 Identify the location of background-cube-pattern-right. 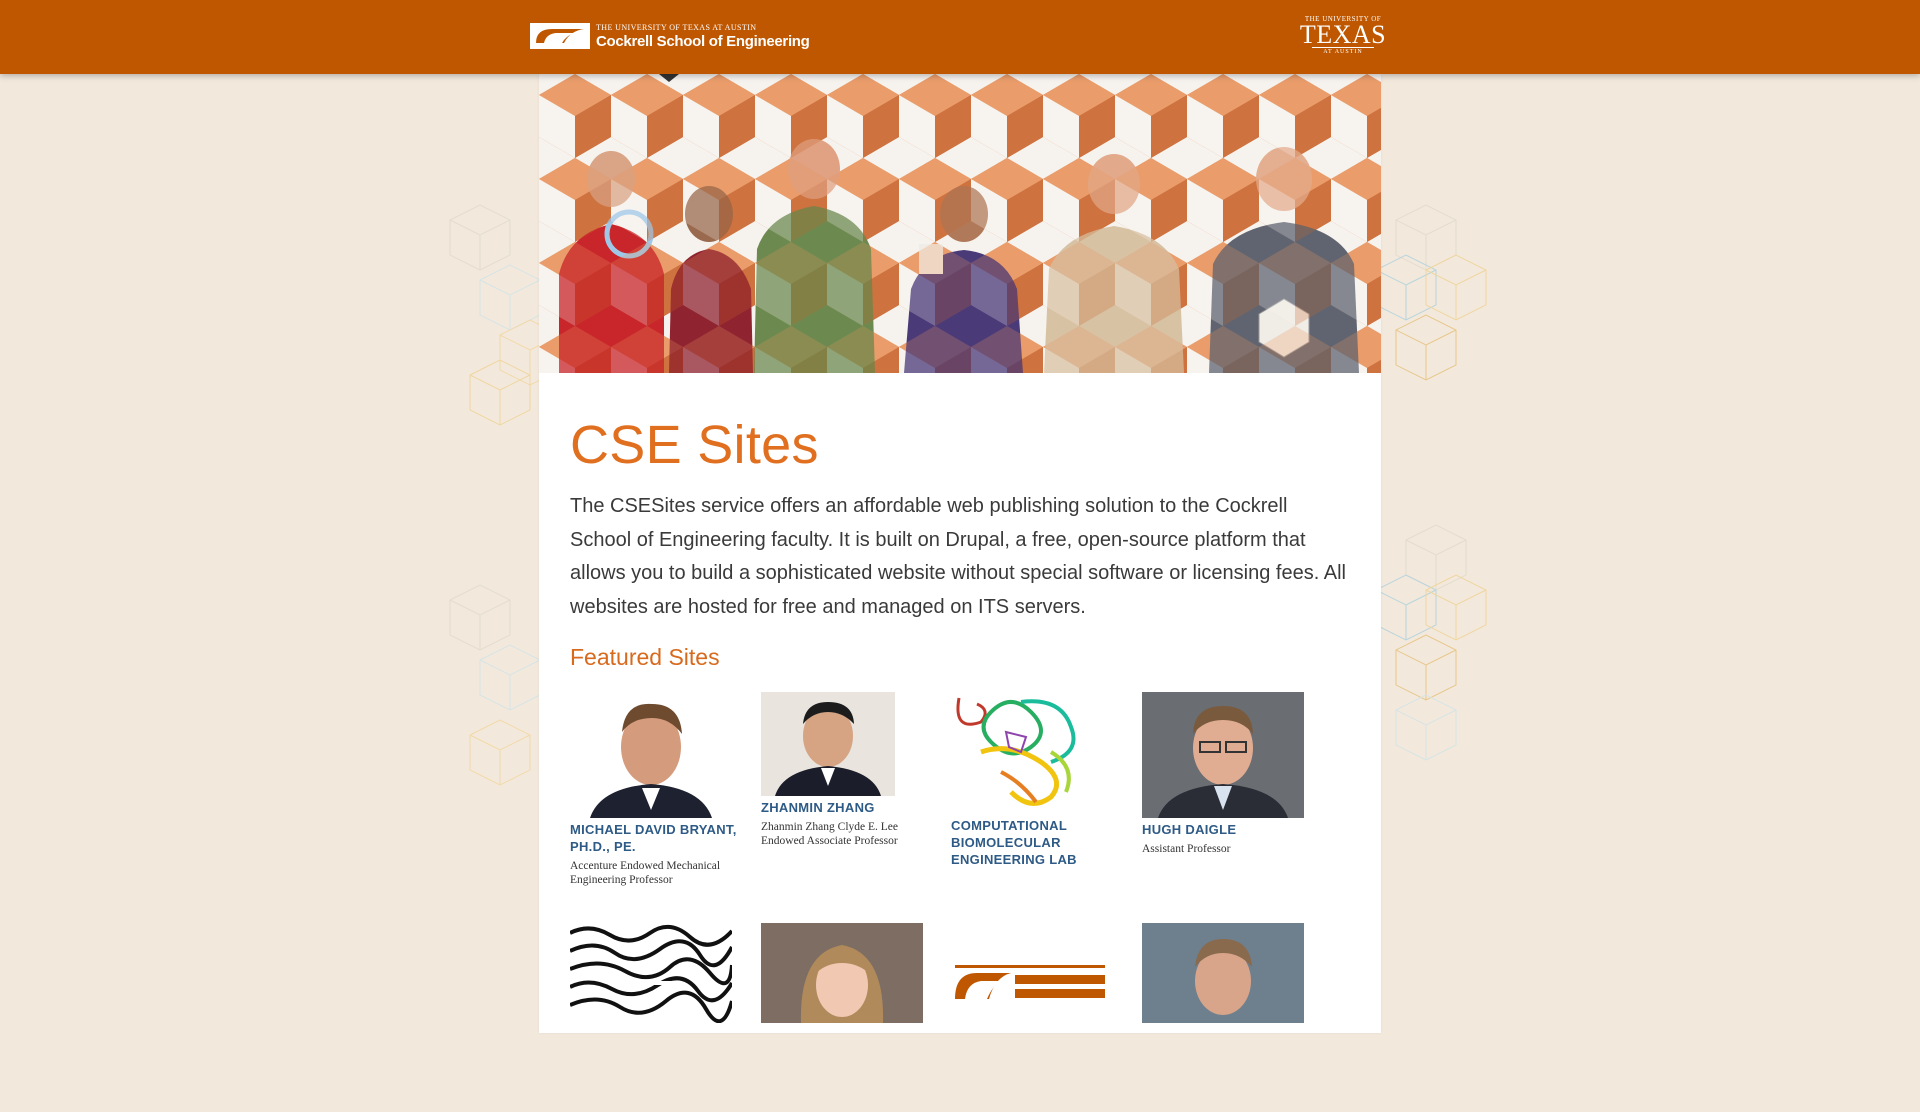
(1431, 482).